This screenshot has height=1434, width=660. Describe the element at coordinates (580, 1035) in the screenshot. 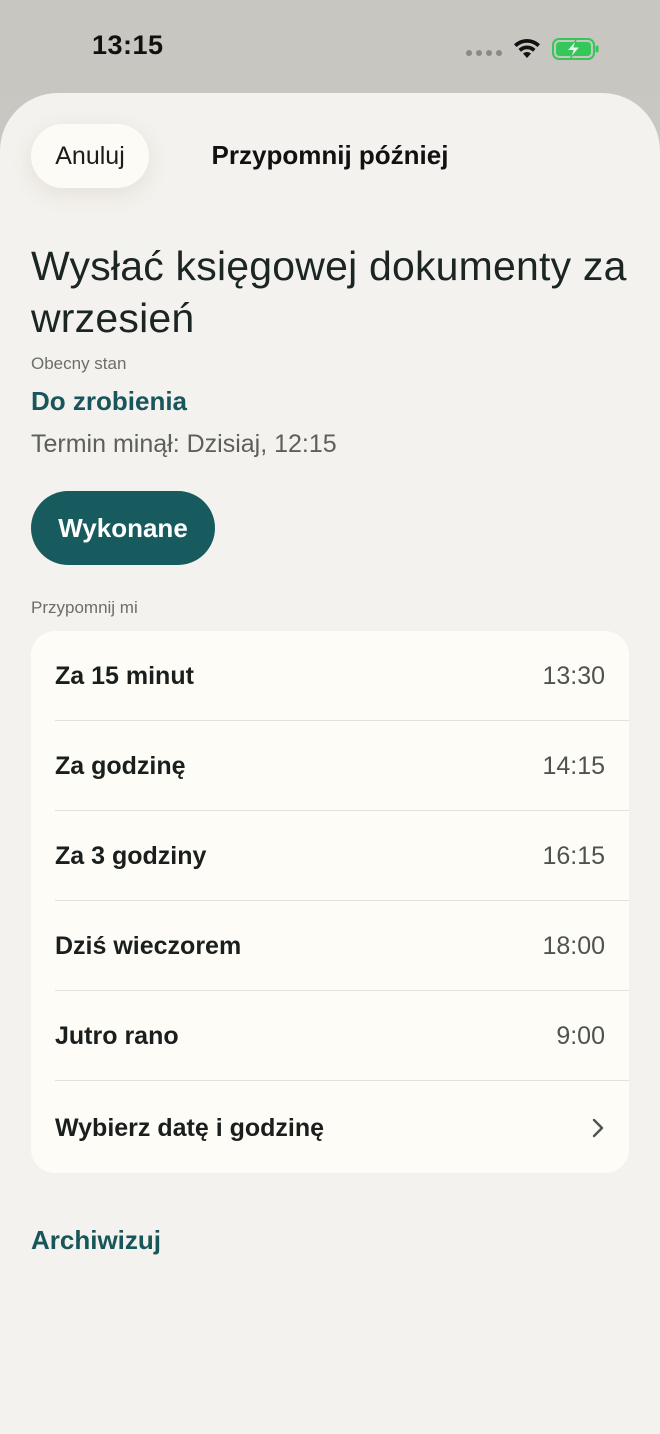

I see `option-time: 9:00` at that location.